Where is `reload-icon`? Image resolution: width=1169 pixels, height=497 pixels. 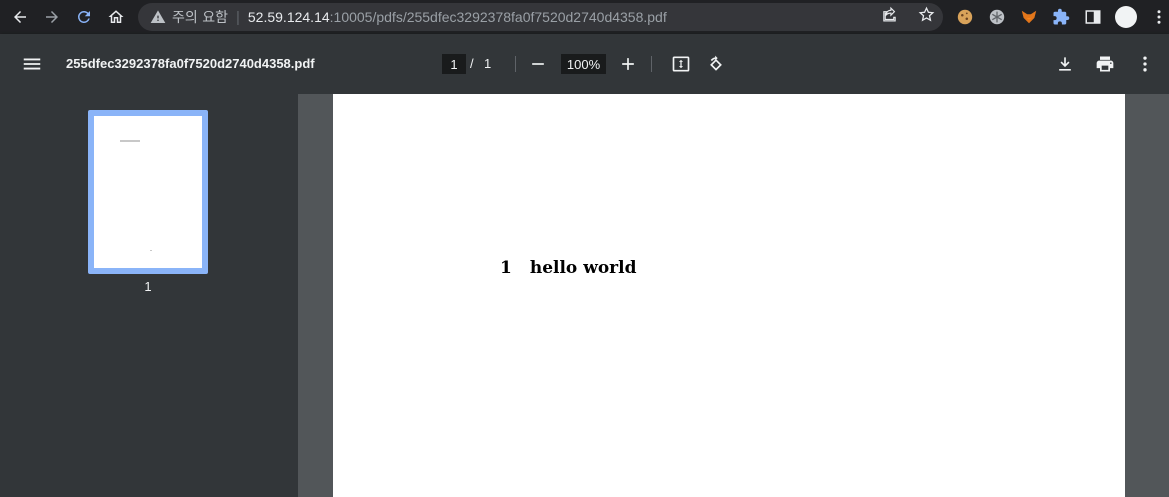
reload-icon is located at coordinates (84, 17).